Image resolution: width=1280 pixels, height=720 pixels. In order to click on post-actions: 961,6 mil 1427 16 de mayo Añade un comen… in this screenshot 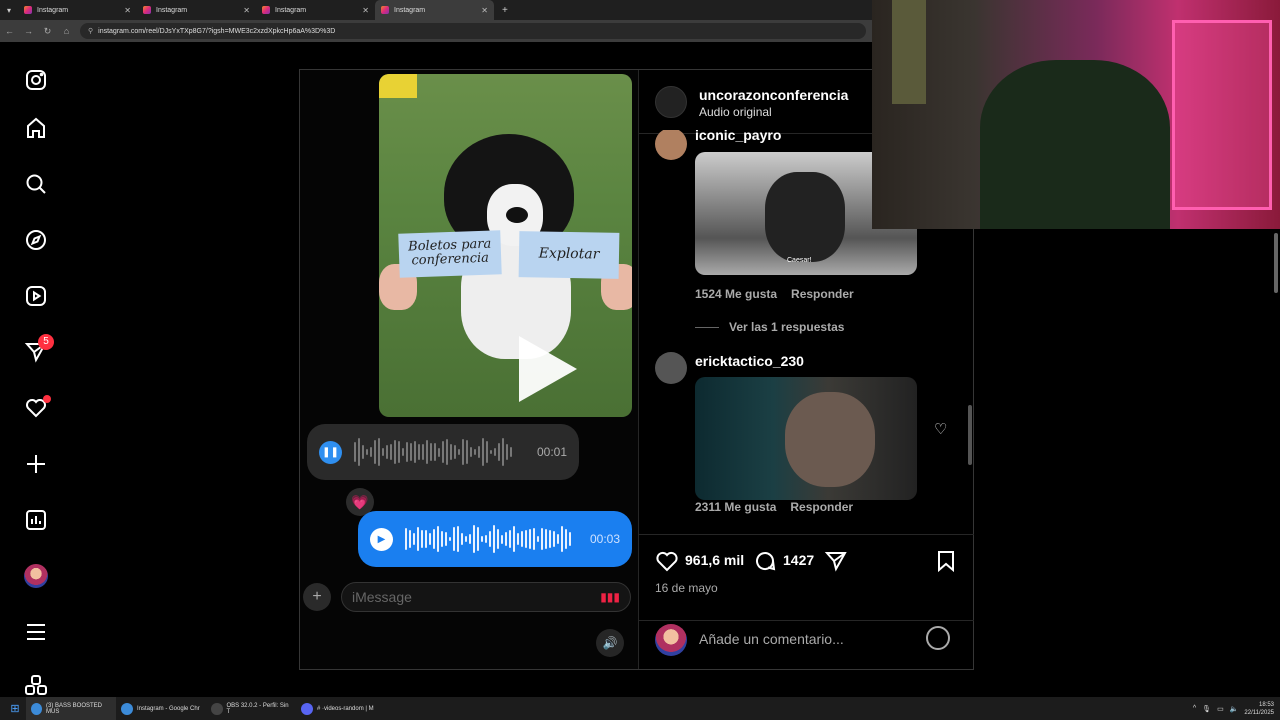, I will do `click(806, 601)`.